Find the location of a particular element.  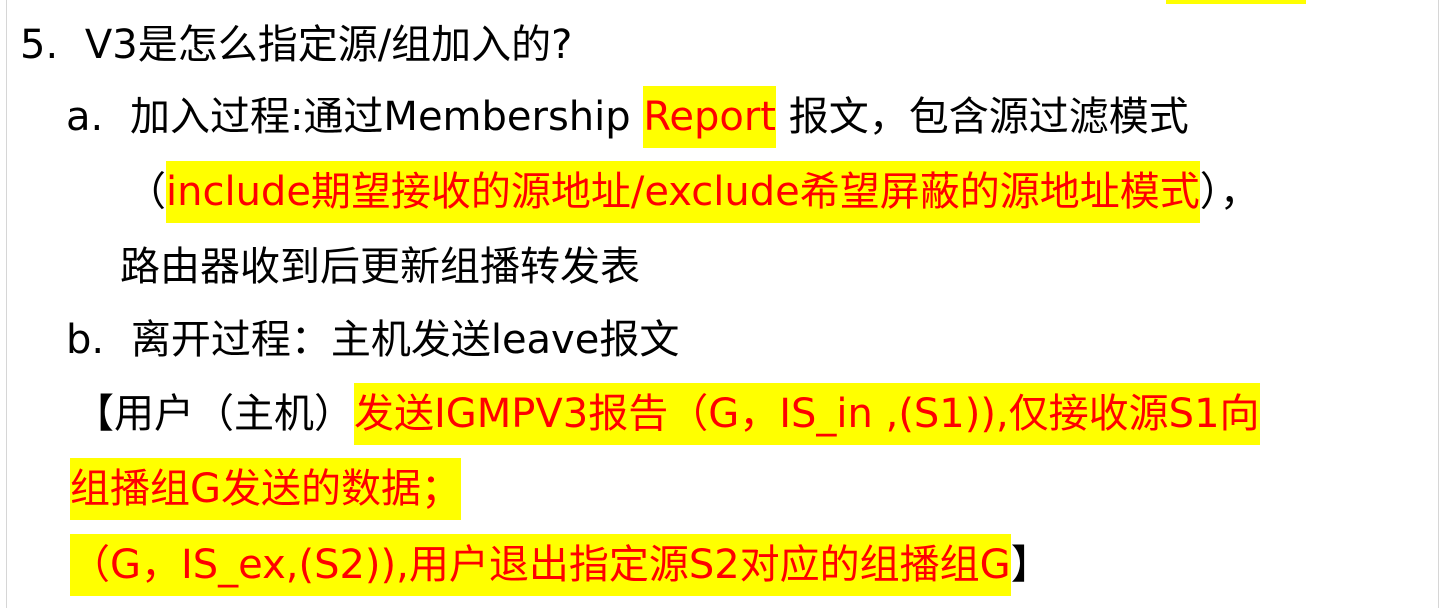

example-prefix: 【用户（主机） is located at coordinates (214, 414).